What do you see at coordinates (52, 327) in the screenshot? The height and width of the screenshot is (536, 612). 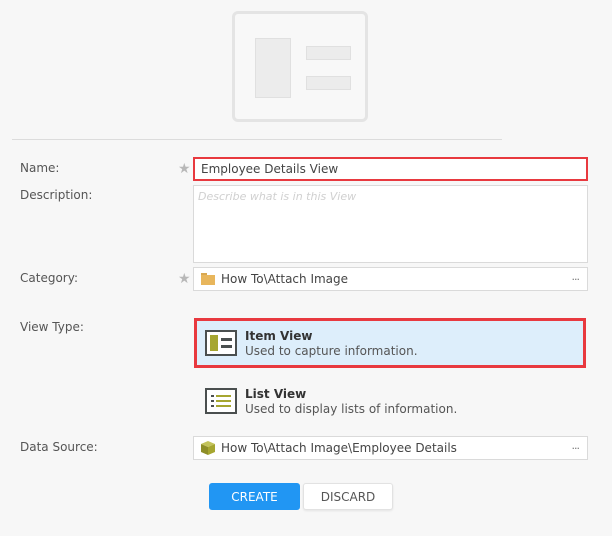 I see `view-type-label: View Type:` at bounding box center [52, 327].